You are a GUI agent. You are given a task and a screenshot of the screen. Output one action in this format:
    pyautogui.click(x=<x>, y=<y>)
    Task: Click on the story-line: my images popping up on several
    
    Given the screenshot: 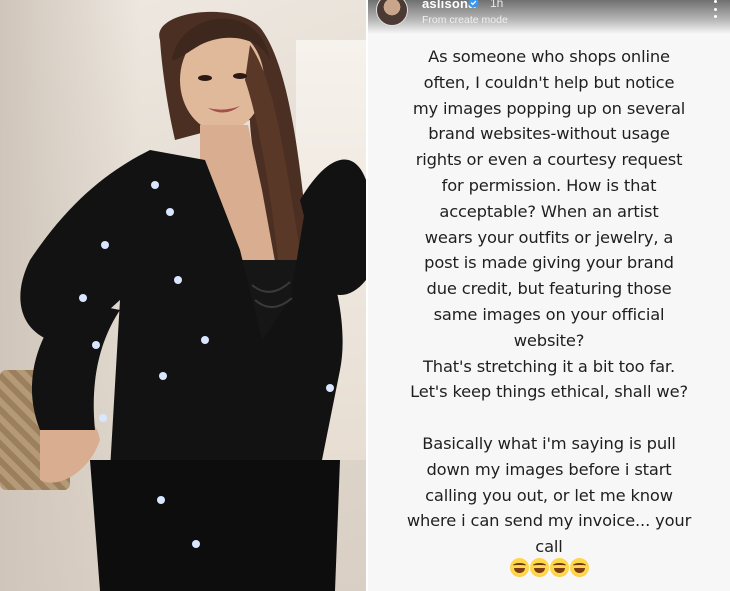 What is the action you would take?
    pyautogui.click(x=549, y=108)
    